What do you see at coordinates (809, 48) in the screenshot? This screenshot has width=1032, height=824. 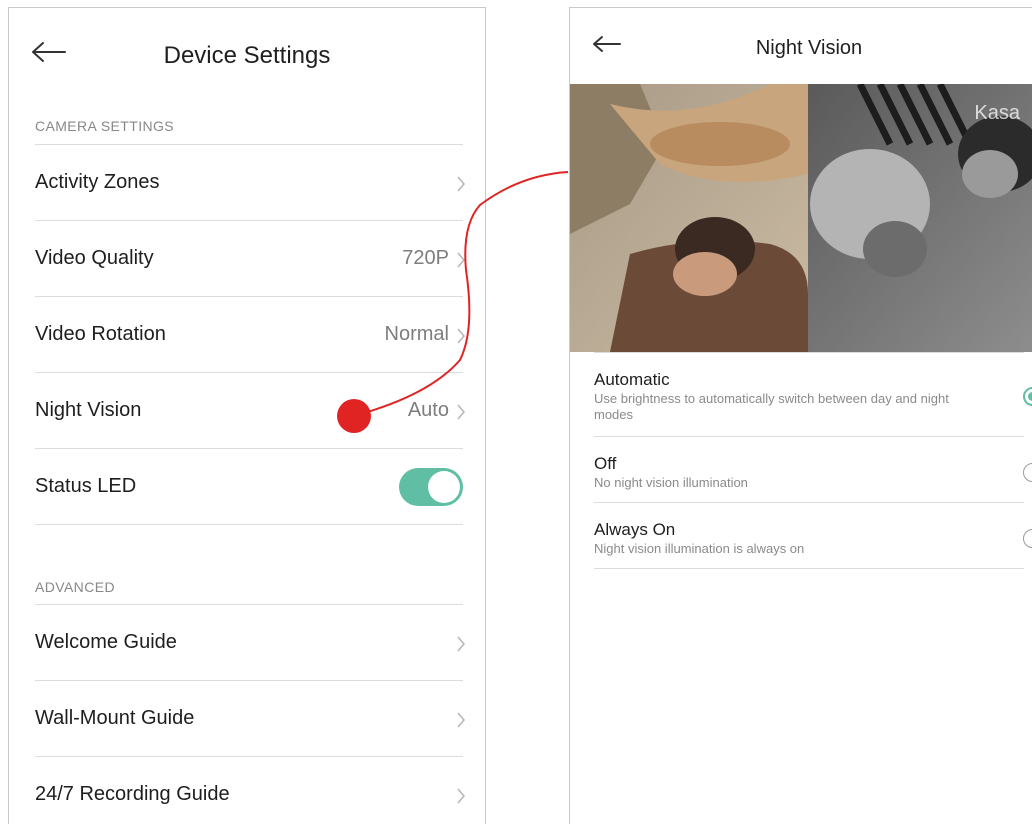 I see `page-title: Night Vision` at bounding box center [809, 48].